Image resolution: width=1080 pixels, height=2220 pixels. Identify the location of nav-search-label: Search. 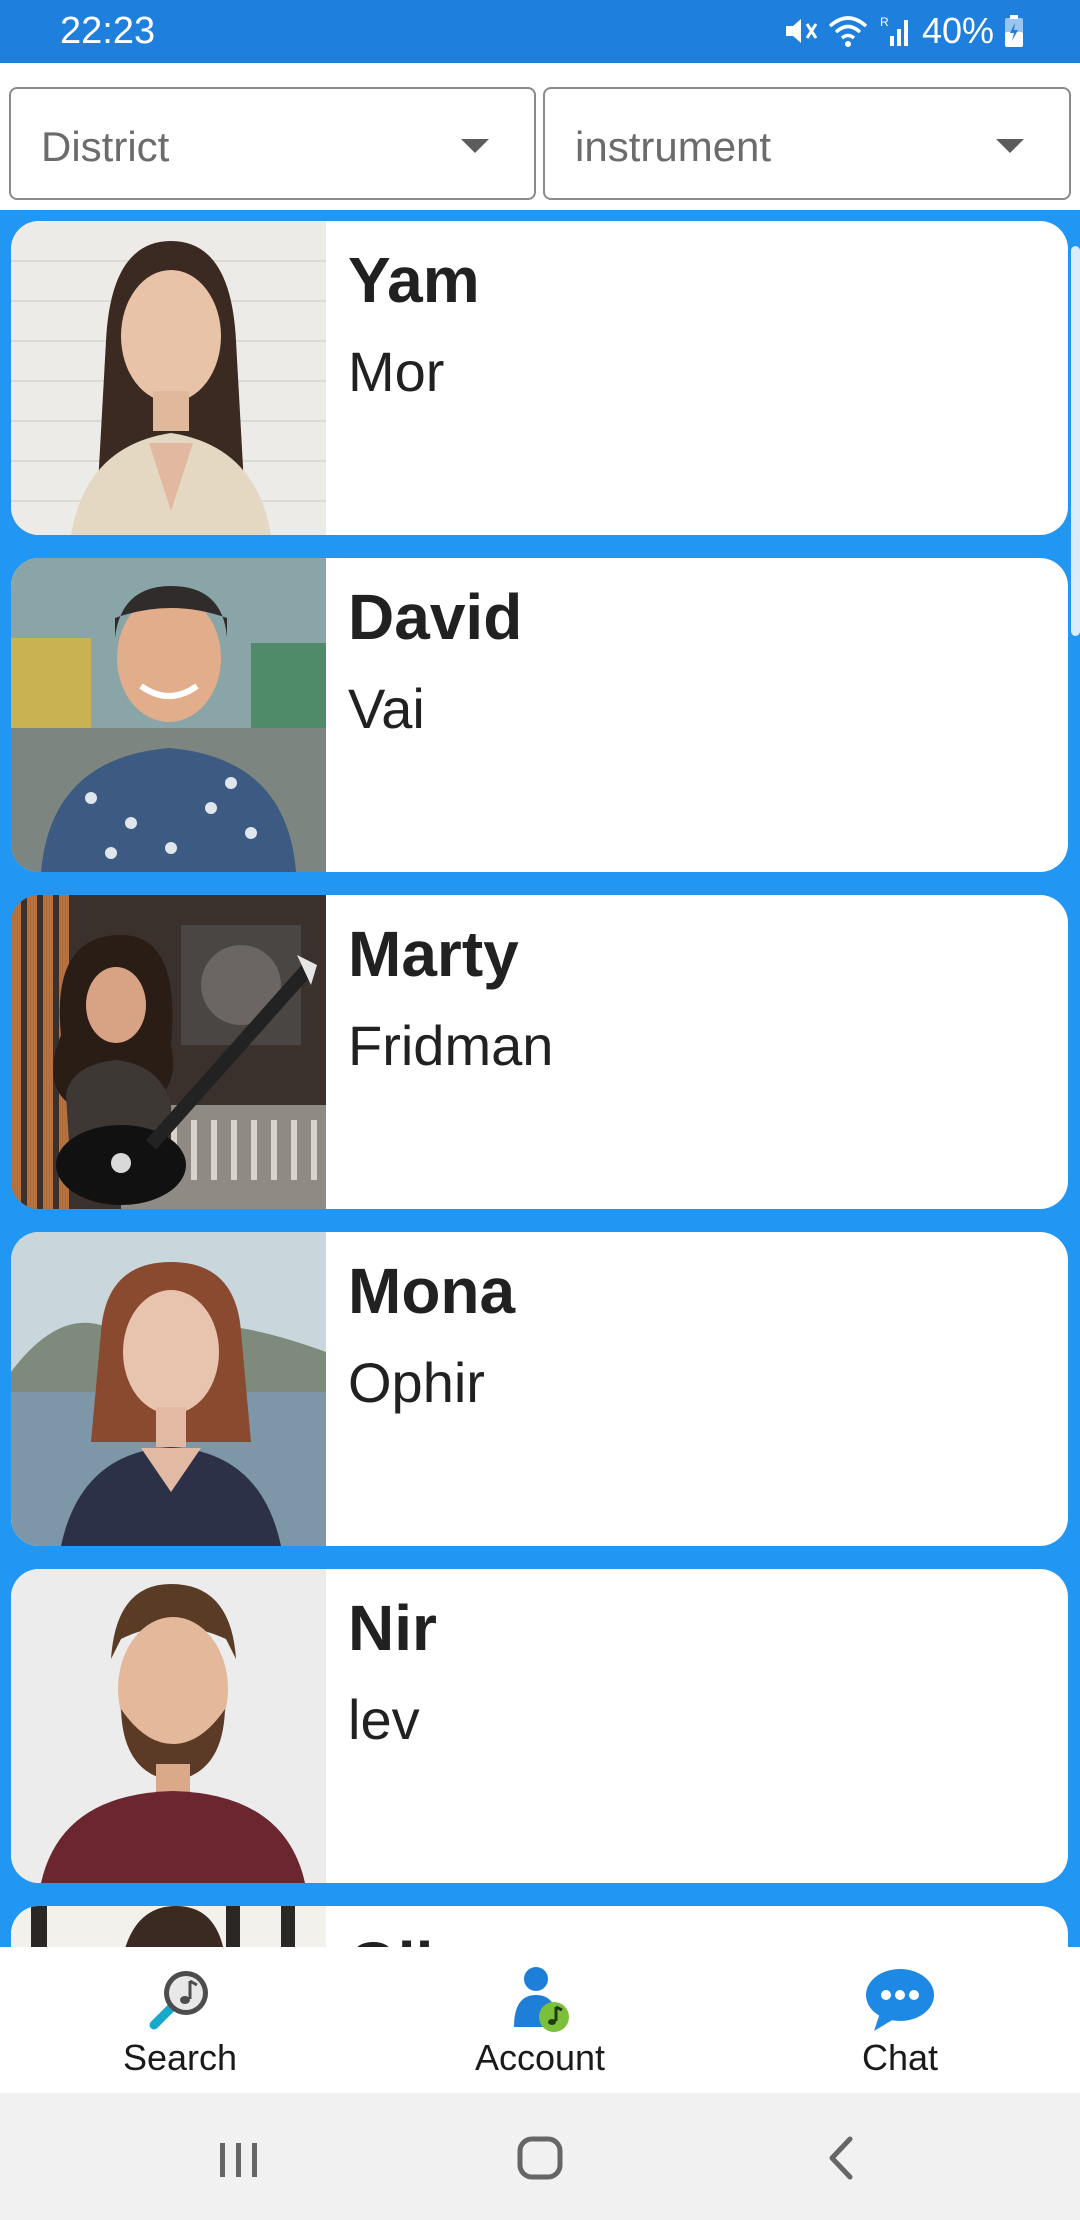
(180, 2057).